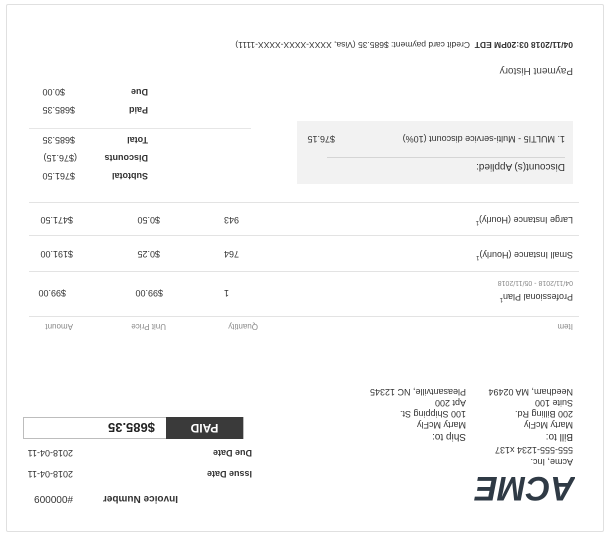 Image resolution: width=608 pixels, height=536 pixels. What do you see at coordinates (536, 70) in the screenshot?
I see `payment-history-heading: Payment History` at bounding box center [536, 70].